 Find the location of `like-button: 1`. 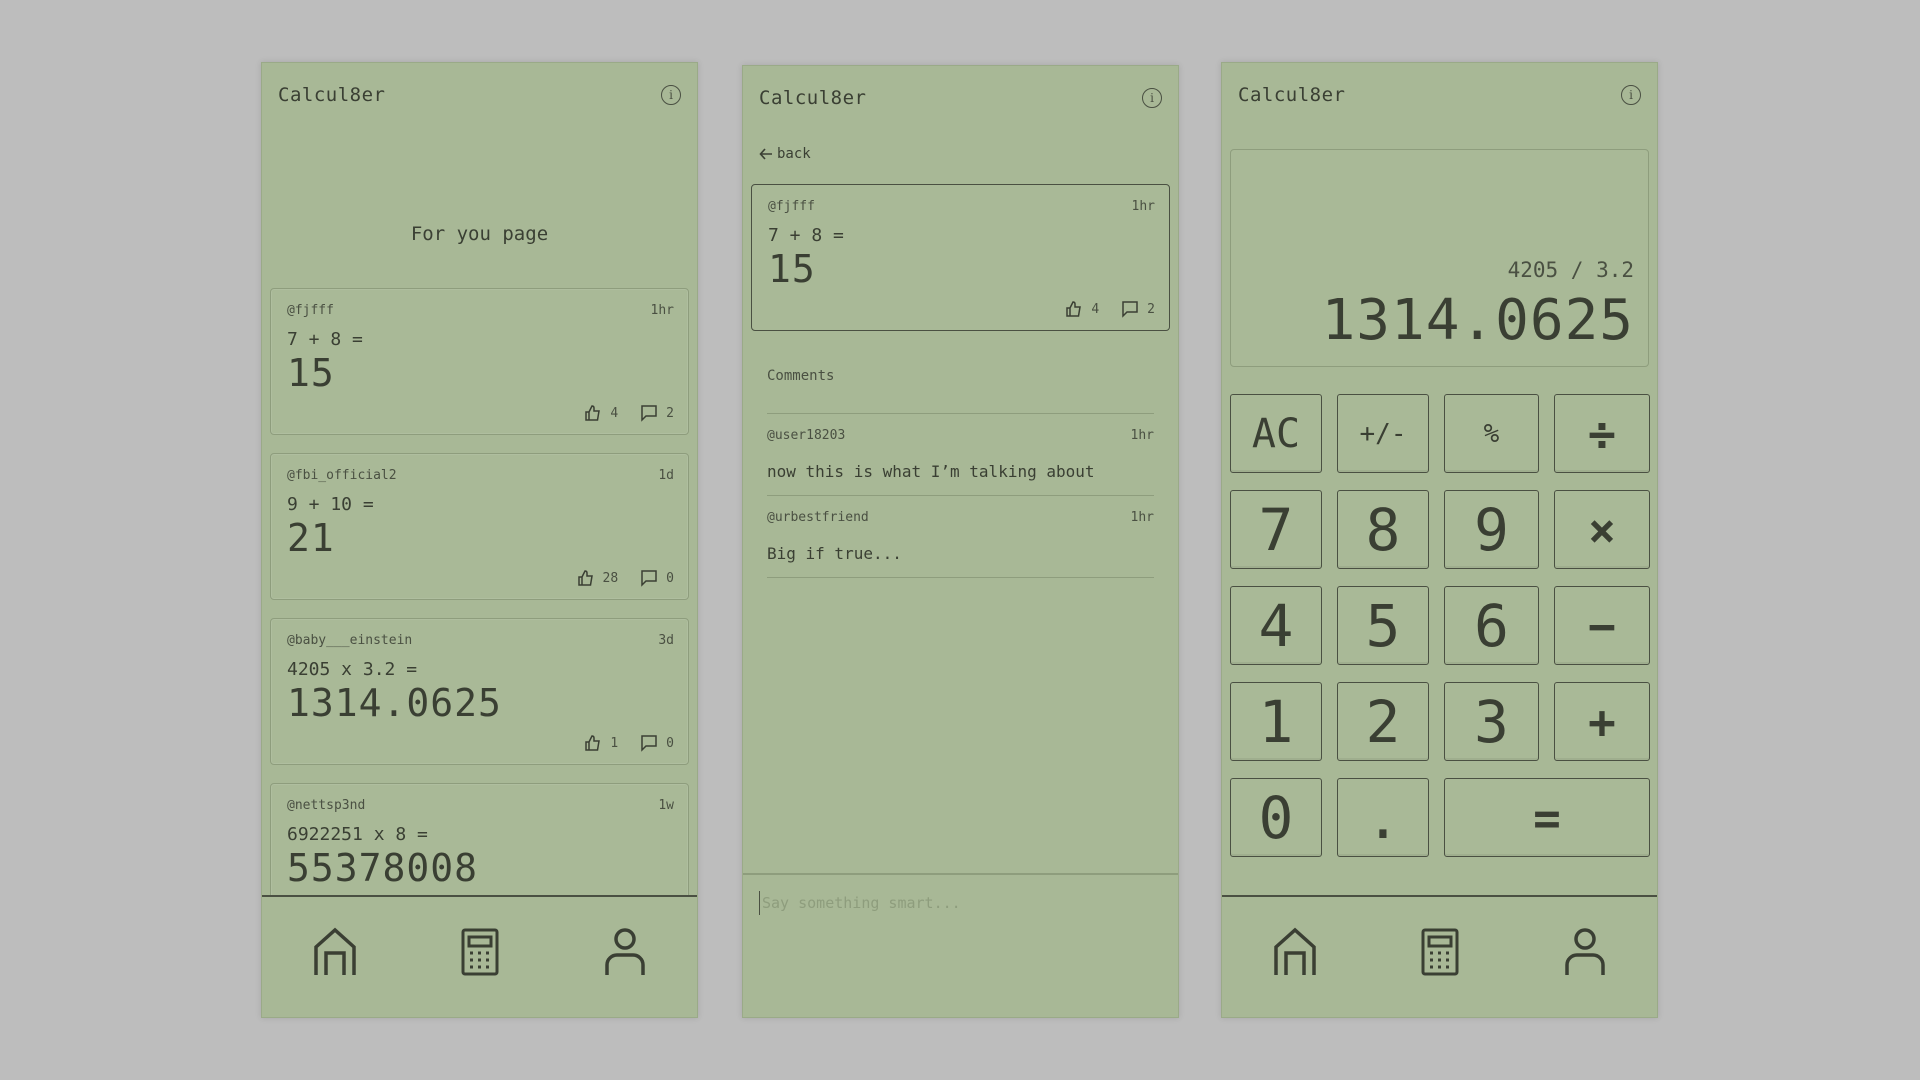

like-button: 1 is located at coordinates (601, 743).